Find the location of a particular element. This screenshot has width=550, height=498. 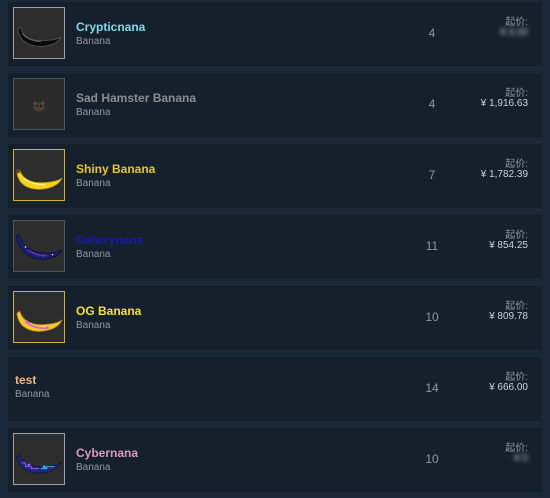

listing-name: Sad Hamster Banana is located at coordinates (136, 98).